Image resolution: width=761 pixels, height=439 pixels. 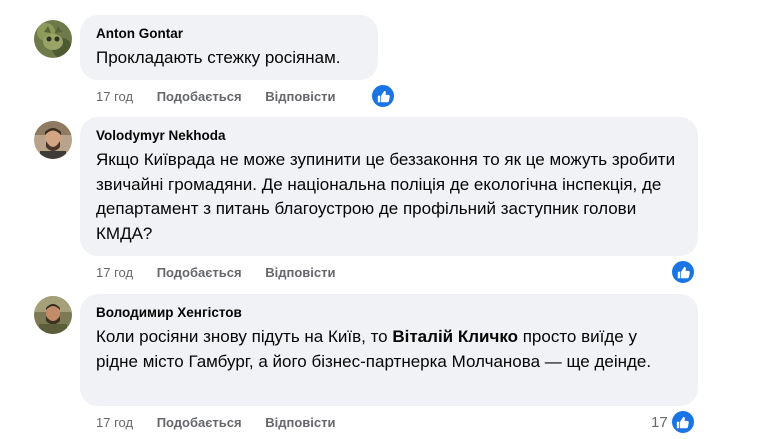 What do you see at coordinates (229, 33) in the screenshot?
I see `comment-author: Anton Gontar` at bounding box center [229, 33].